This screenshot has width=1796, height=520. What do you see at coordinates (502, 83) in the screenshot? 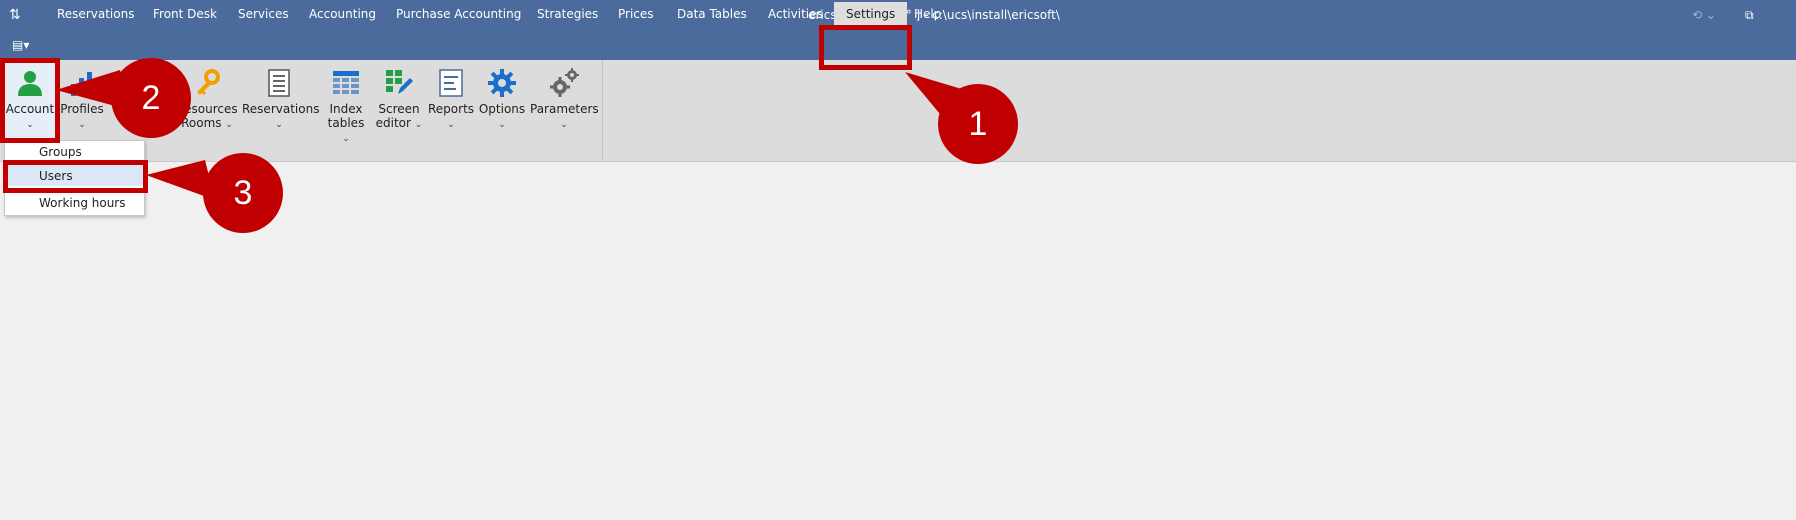
I see `gear-icon` at bounding box center [502, 83].